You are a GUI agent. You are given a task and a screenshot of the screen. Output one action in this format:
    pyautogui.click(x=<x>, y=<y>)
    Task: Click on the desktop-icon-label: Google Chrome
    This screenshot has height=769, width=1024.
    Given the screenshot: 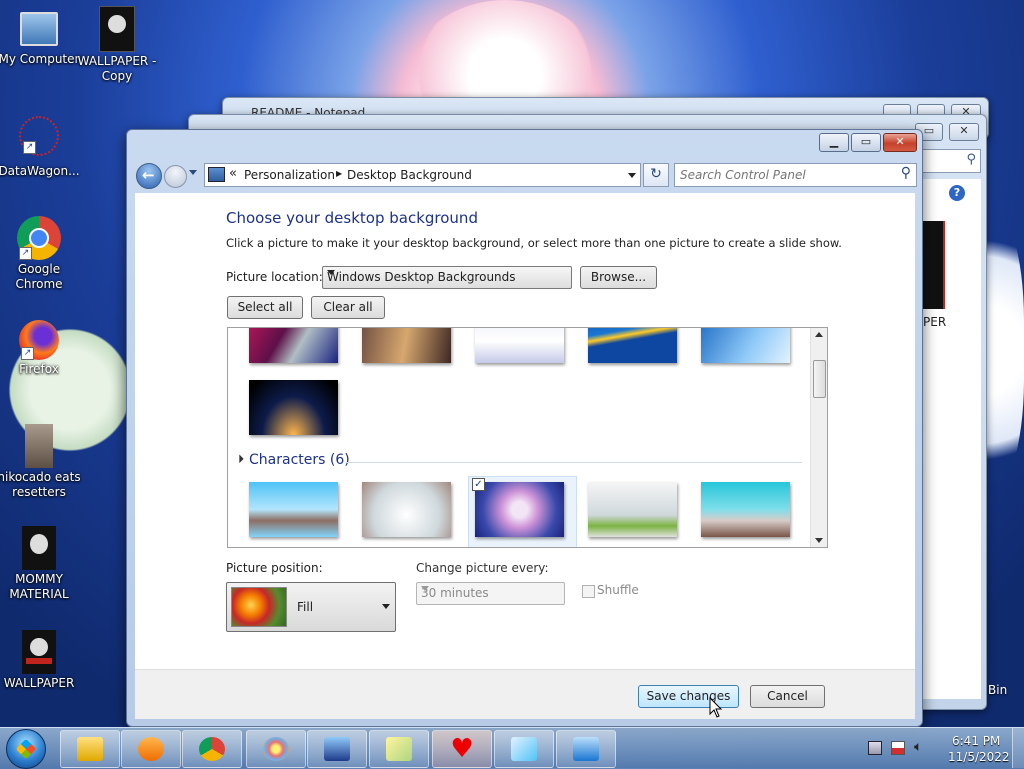 What is the action you would take?
    pyautogui.click(x=39, y=276)
    